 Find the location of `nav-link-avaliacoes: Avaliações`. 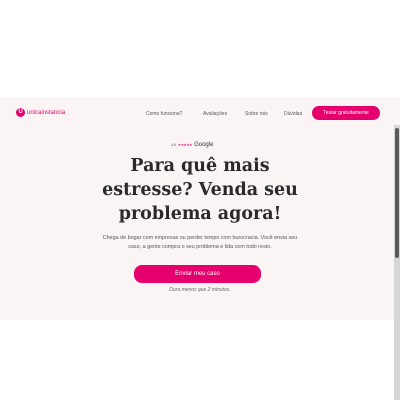

nav-link-avaliacoes: Avaliações is located at coordinates (215, 114).